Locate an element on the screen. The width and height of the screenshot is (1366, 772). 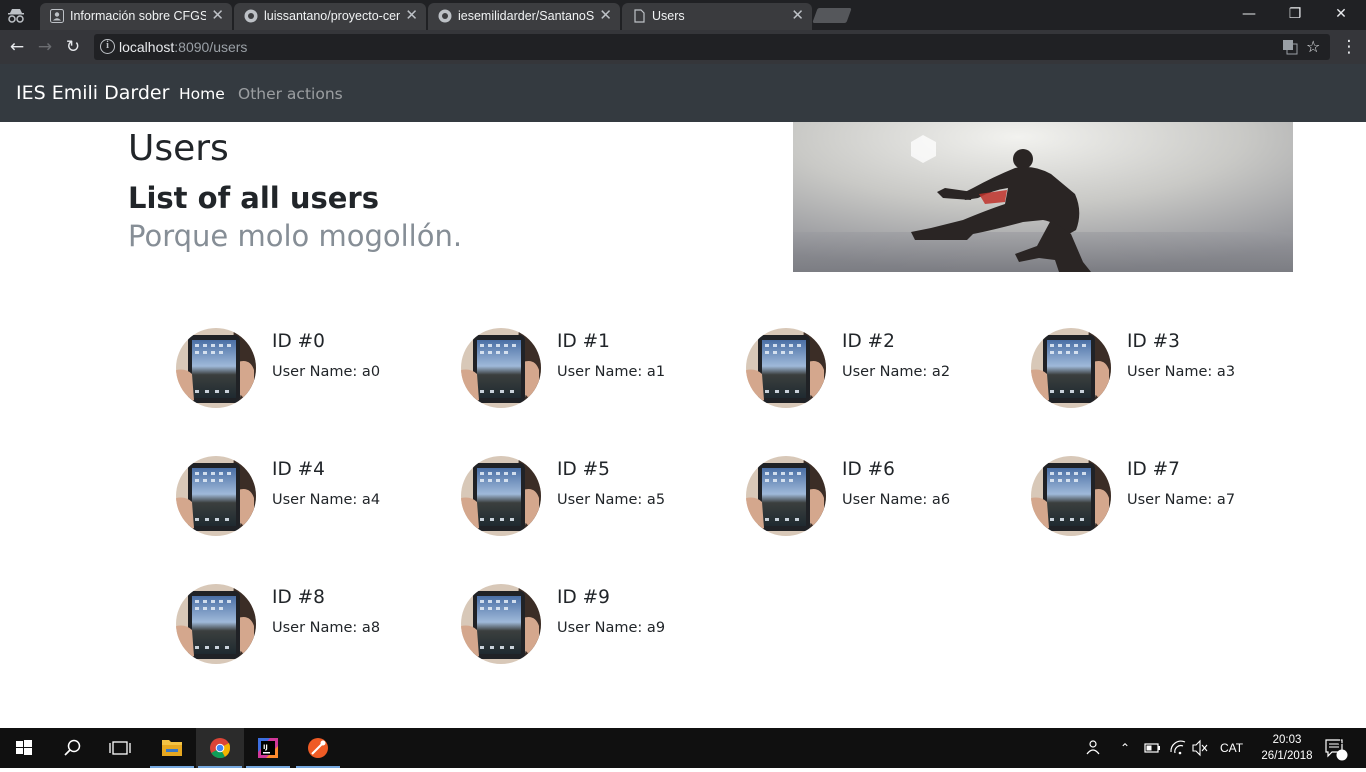
user-card: ID #4 User Name: a4 is located at coordinates (316, 501).